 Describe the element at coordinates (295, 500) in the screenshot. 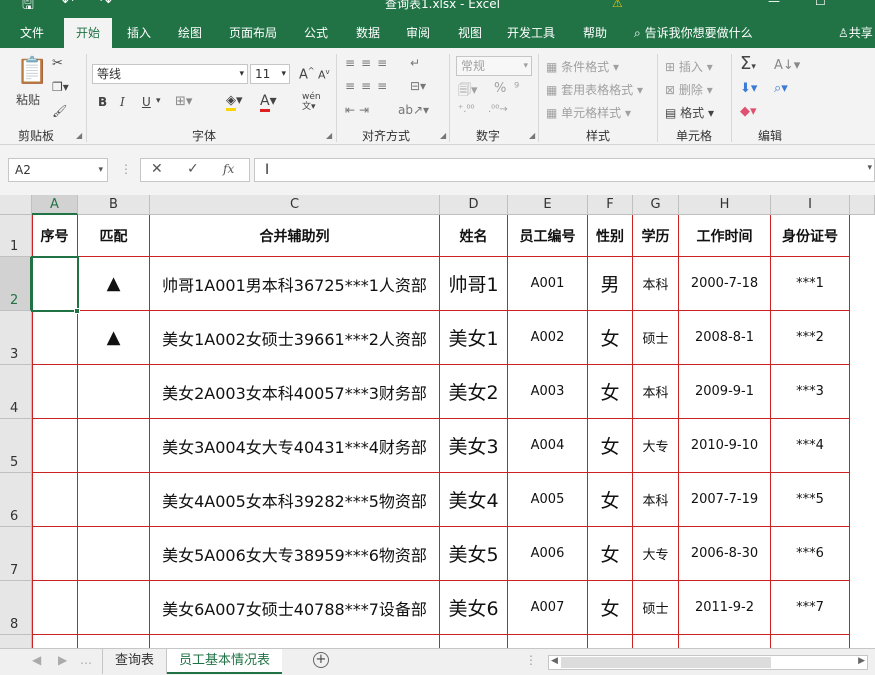

I see `table-cell: 美女4A005女本科39282***5物资部` at that location.